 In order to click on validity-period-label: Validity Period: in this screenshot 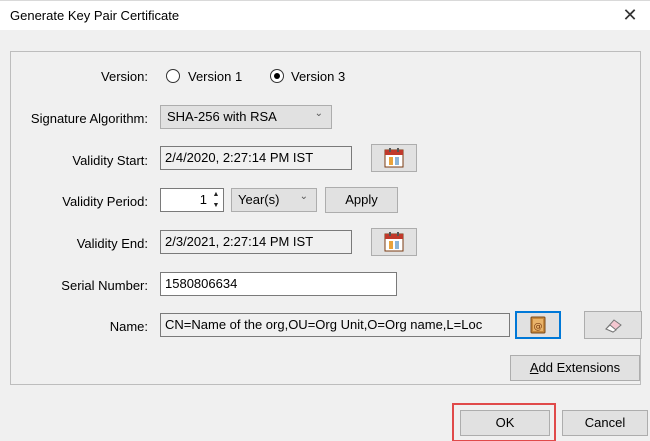, I will do `click(105, 201)`.